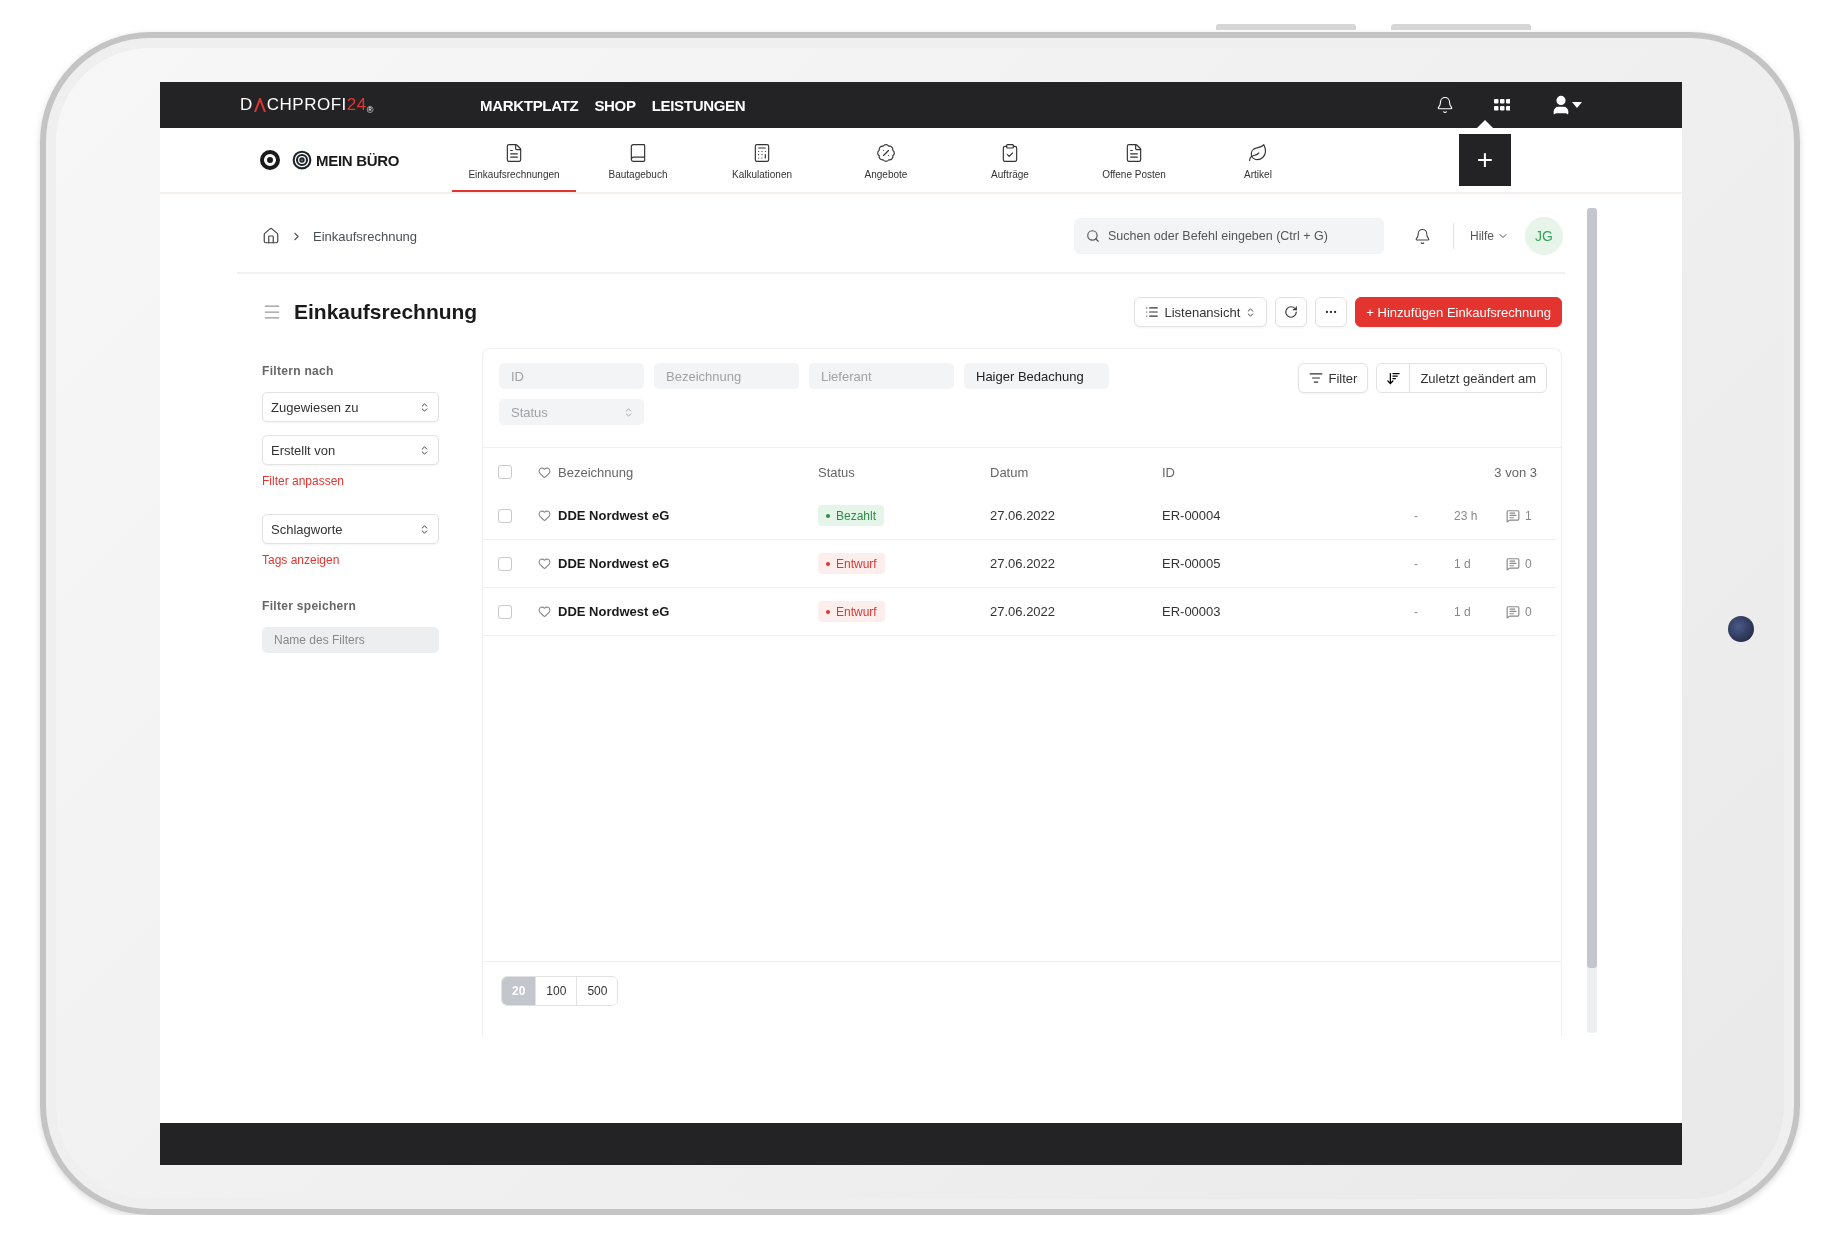 Image resolution: width=1838 pixels, height=1240 pixels. I want to click on column-header: Bezeichnung, so click(596, 472).